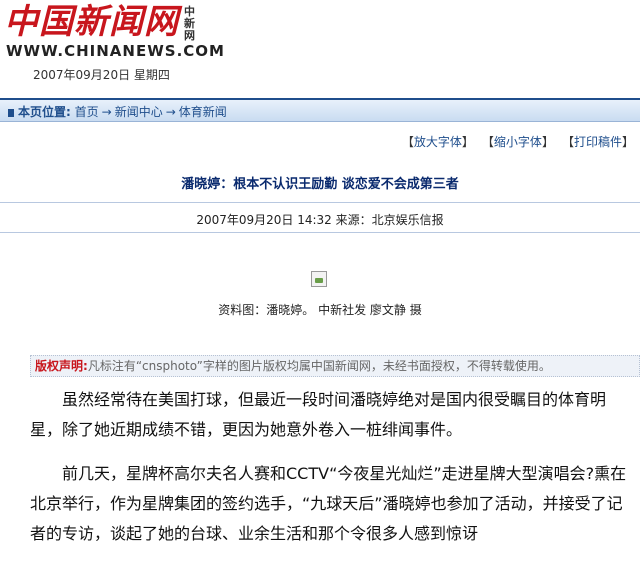  Describe the element at coordinates (320, 220) in the screenshot. I see `article-meta: 2007年09月20日 14:32 来源：北京娱乐信报` at that location.